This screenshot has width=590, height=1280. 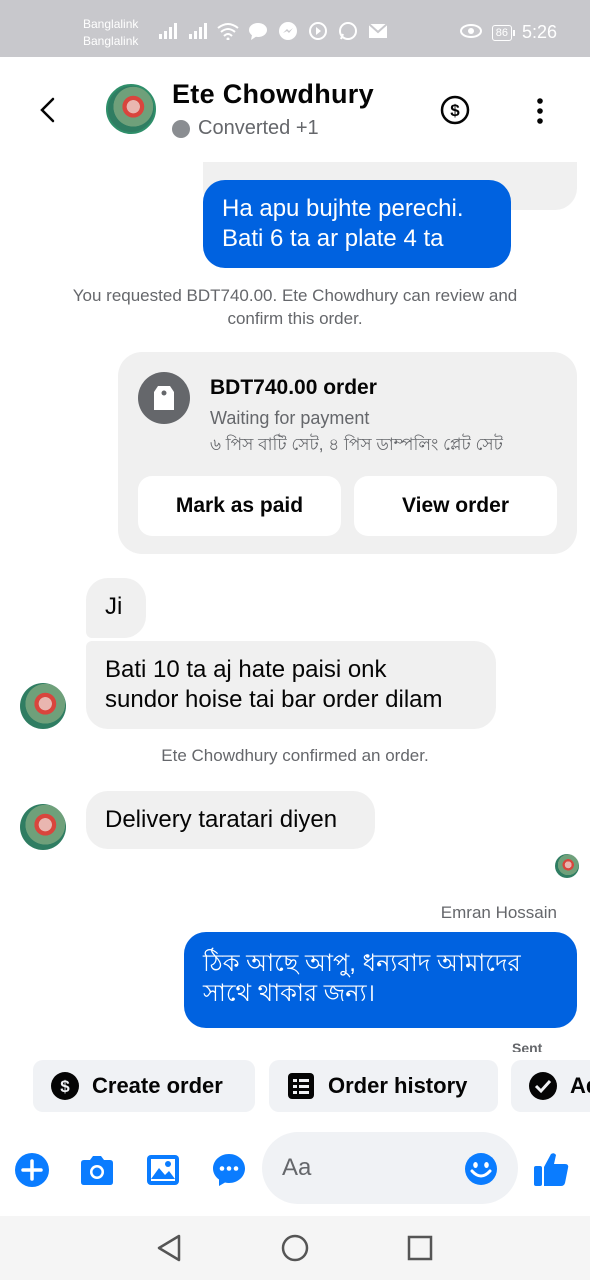 I want to click on carrier-1: Banglalink, so click(x=111, y=24).